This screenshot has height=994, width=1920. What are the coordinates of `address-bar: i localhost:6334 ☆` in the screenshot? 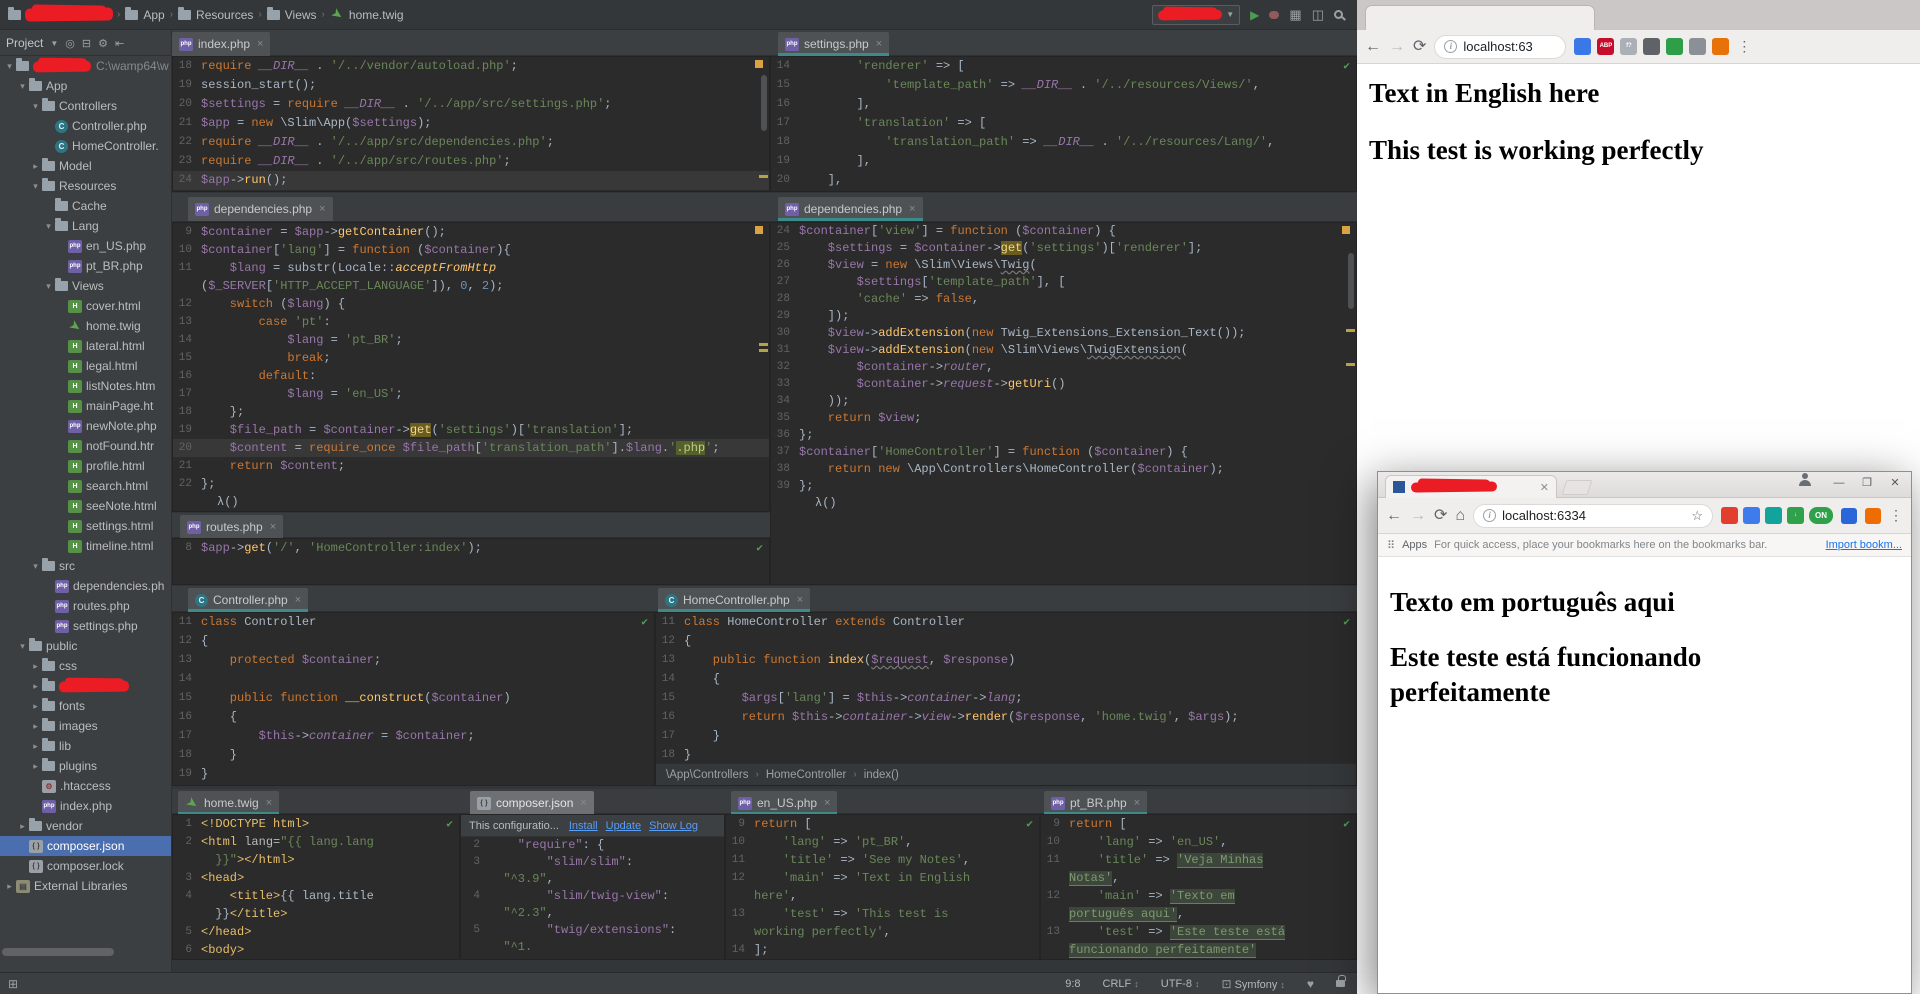 It's located at (1593, 515).